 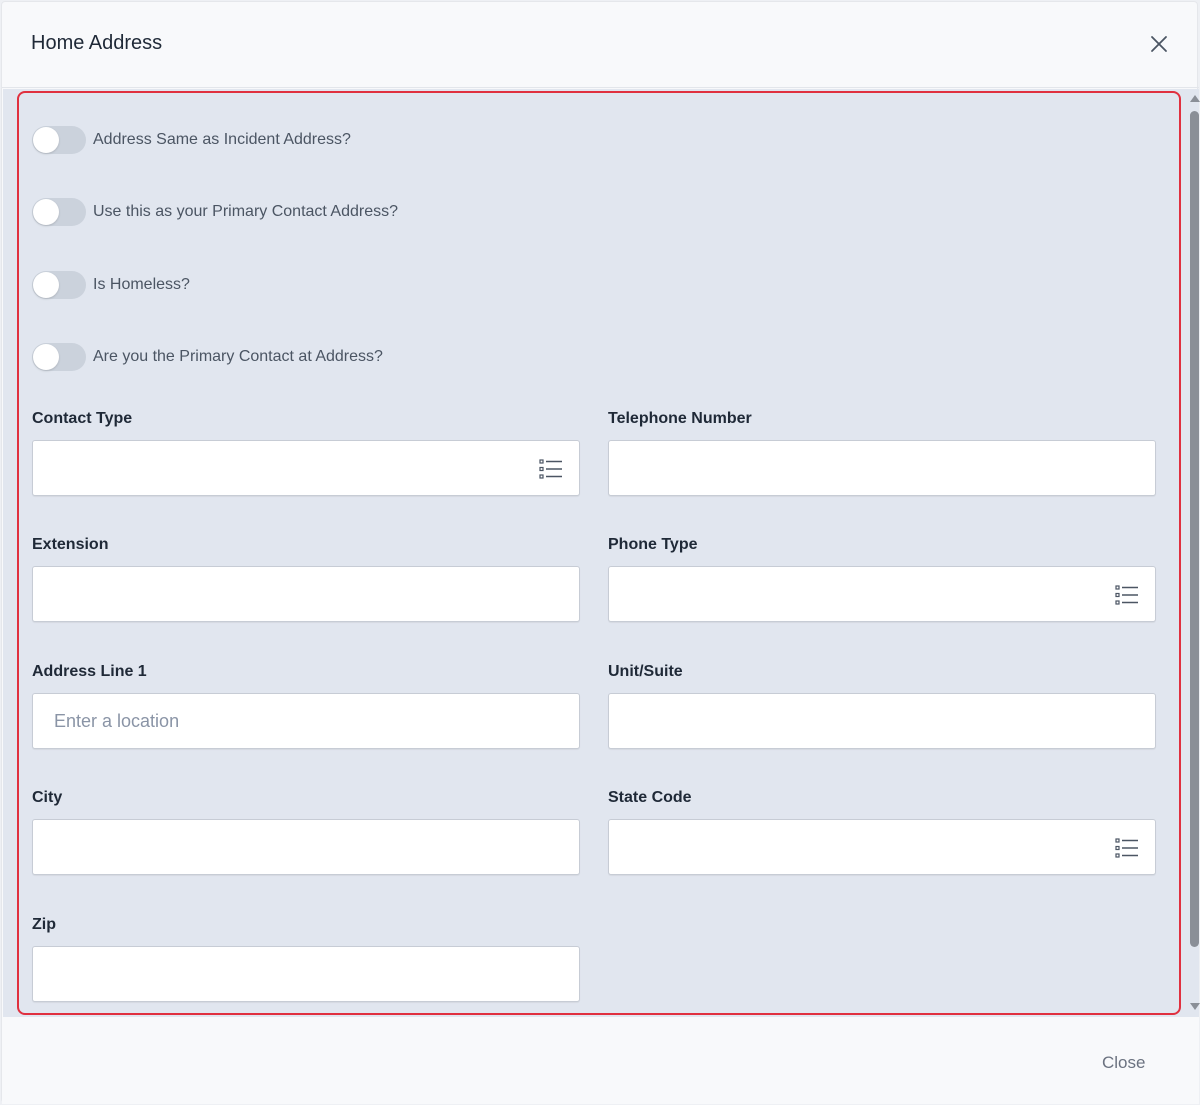 What do you see at coordinates (882, 594) in the screenshot?
I see `phone-type-select` at bounding box center [882, 594].